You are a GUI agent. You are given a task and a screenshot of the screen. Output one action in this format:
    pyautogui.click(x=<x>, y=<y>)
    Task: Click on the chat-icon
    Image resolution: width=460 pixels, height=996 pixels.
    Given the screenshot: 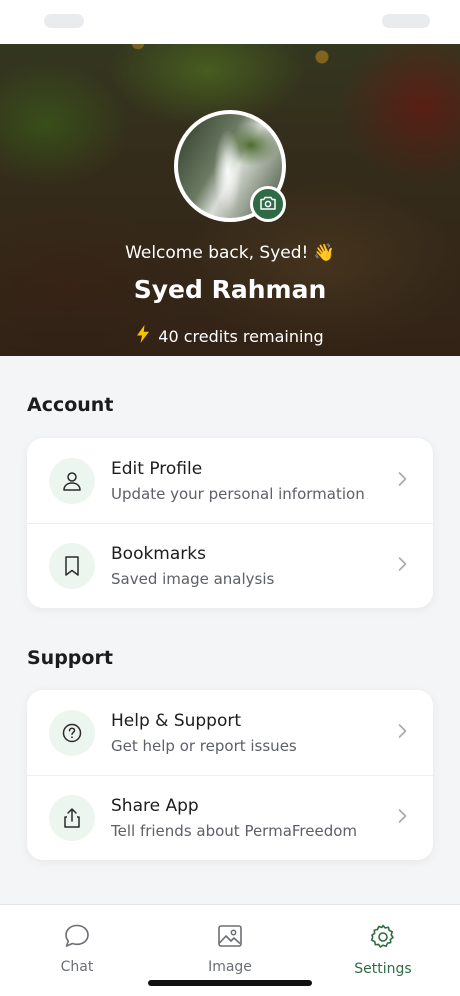 What is the action you would take?
    pyautogui.click(x=77, y=938)
    